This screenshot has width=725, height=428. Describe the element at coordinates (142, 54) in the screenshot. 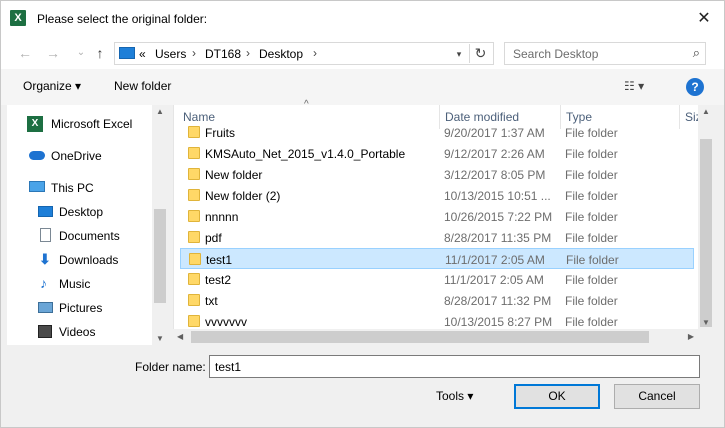

I see `breadcrumb-prefix: «` at that location.